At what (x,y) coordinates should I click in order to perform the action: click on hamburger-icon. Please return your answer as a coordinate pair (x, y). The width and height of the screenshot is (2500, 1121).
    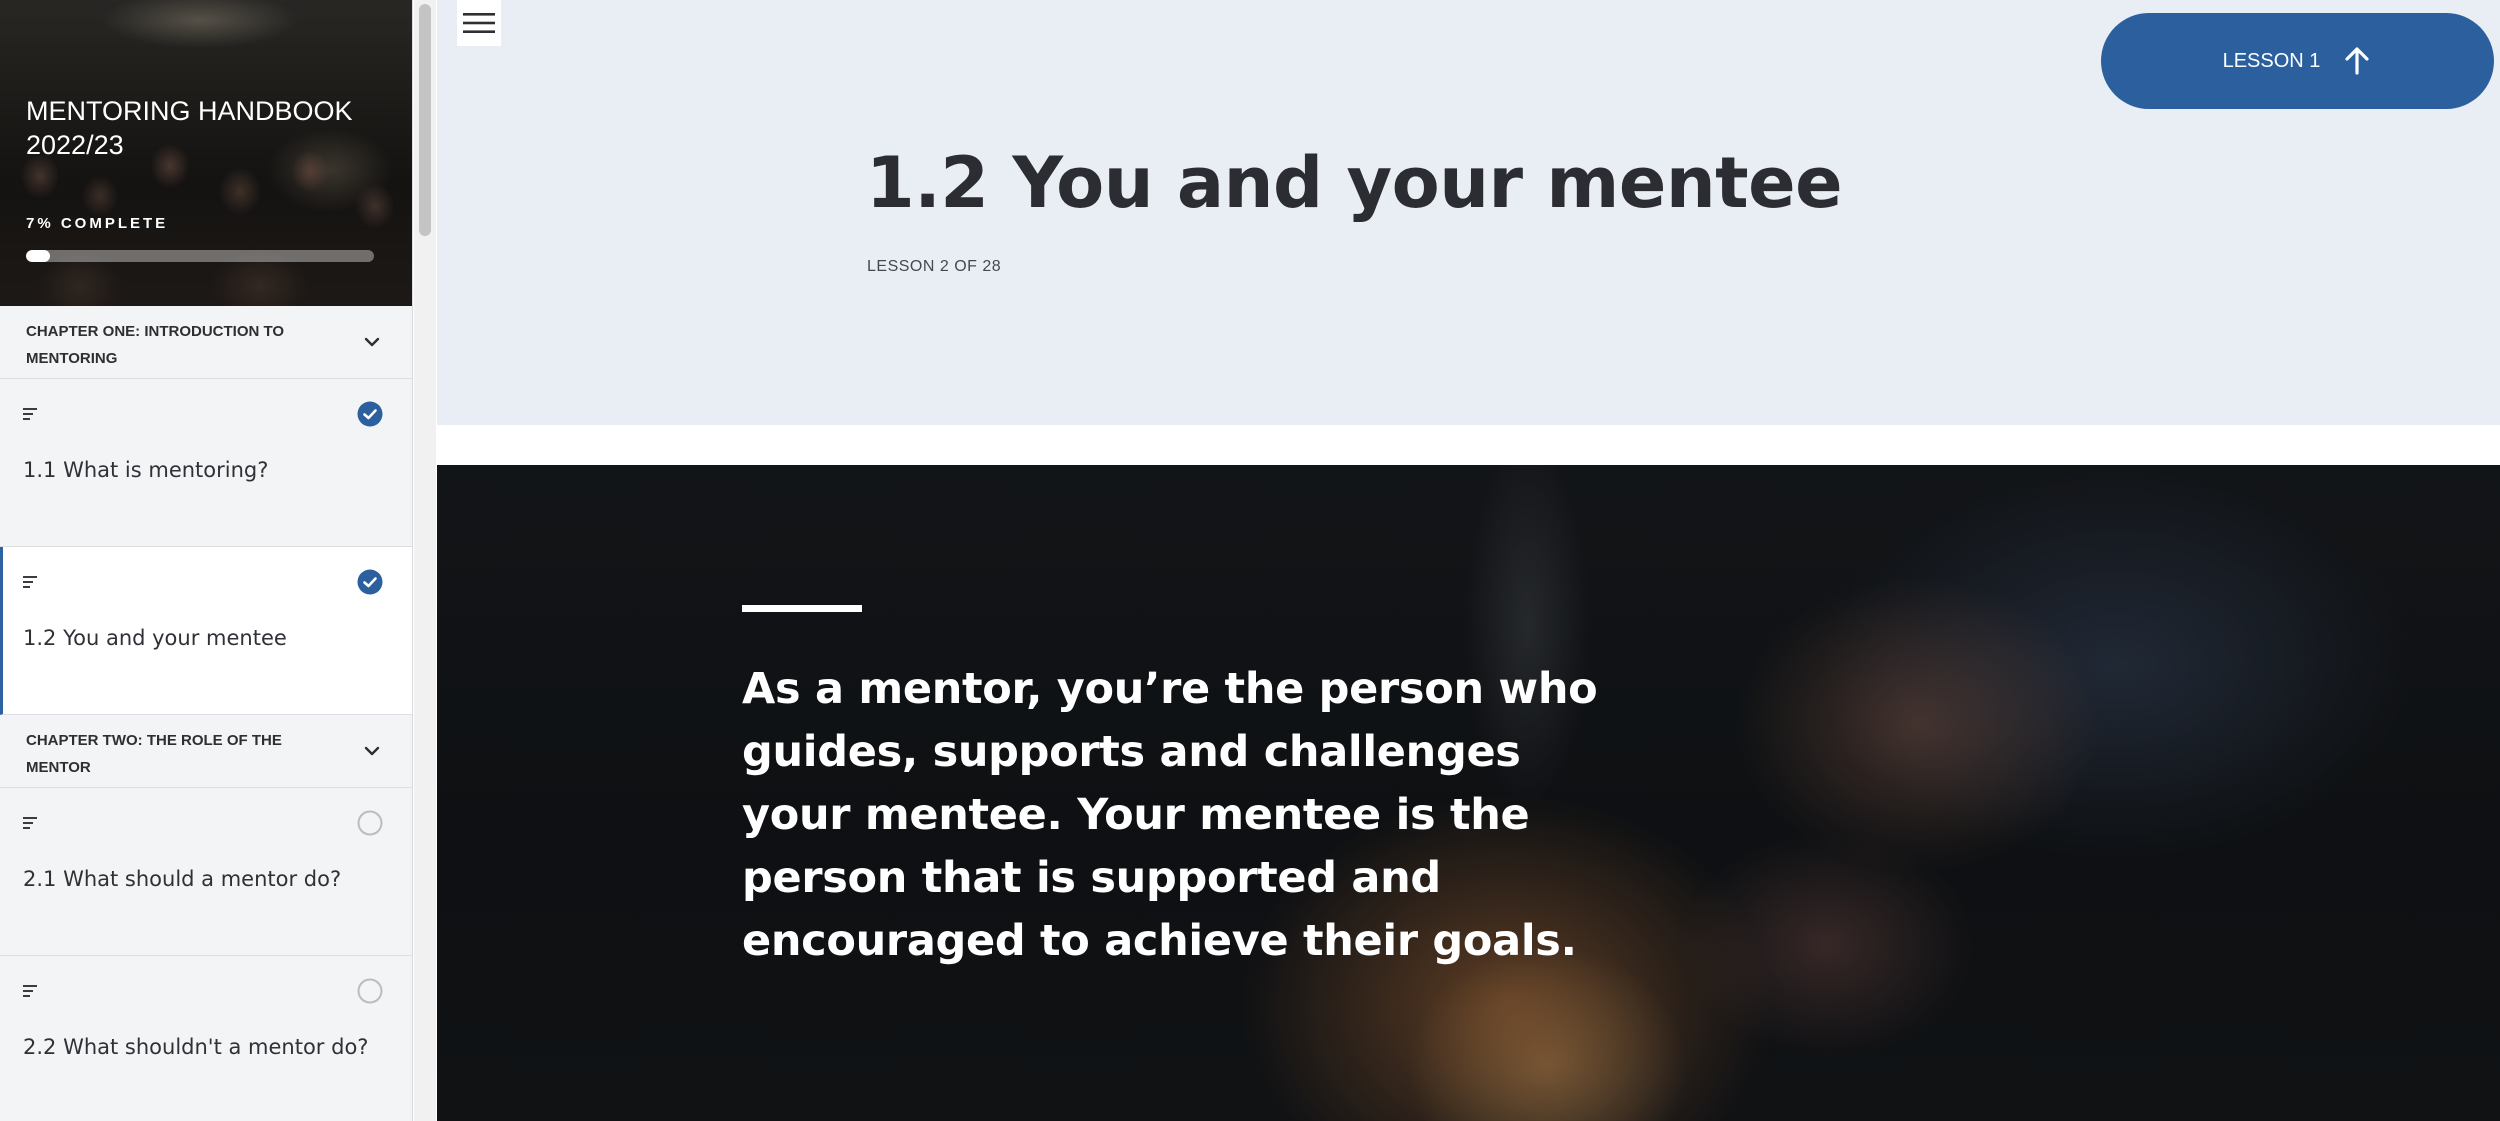
    Looking at the image, I should click on (479, 23).